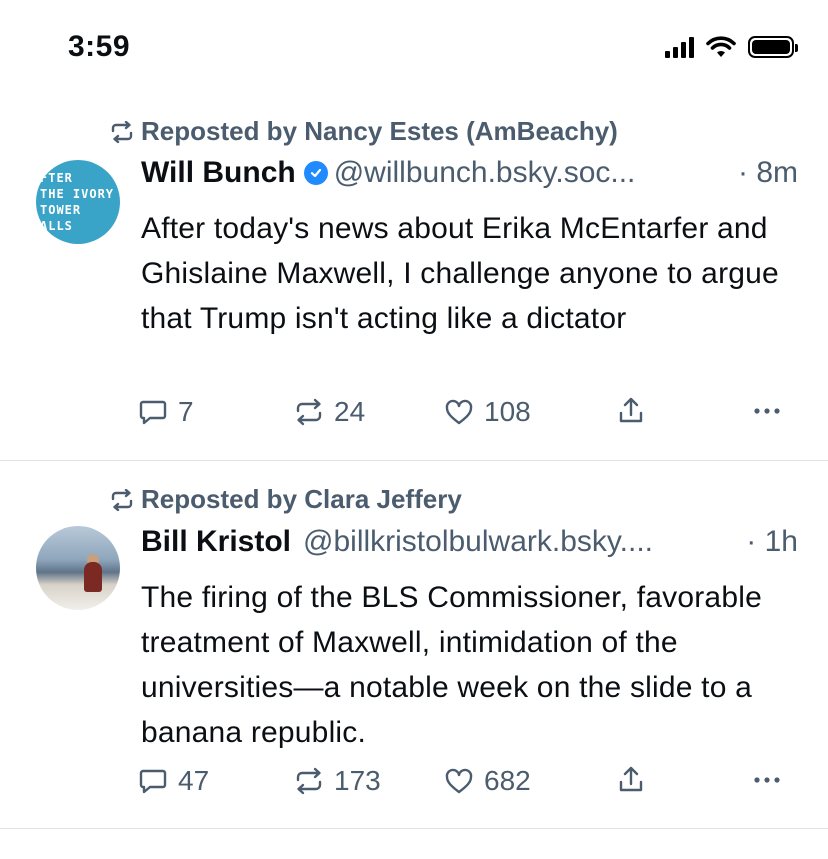 Image resolution: width=828 pixels, height=859 pixels. What do you see at coordinates (78, 568) in the screenshot?
I see `avatar` at bounding box center [78, 568].